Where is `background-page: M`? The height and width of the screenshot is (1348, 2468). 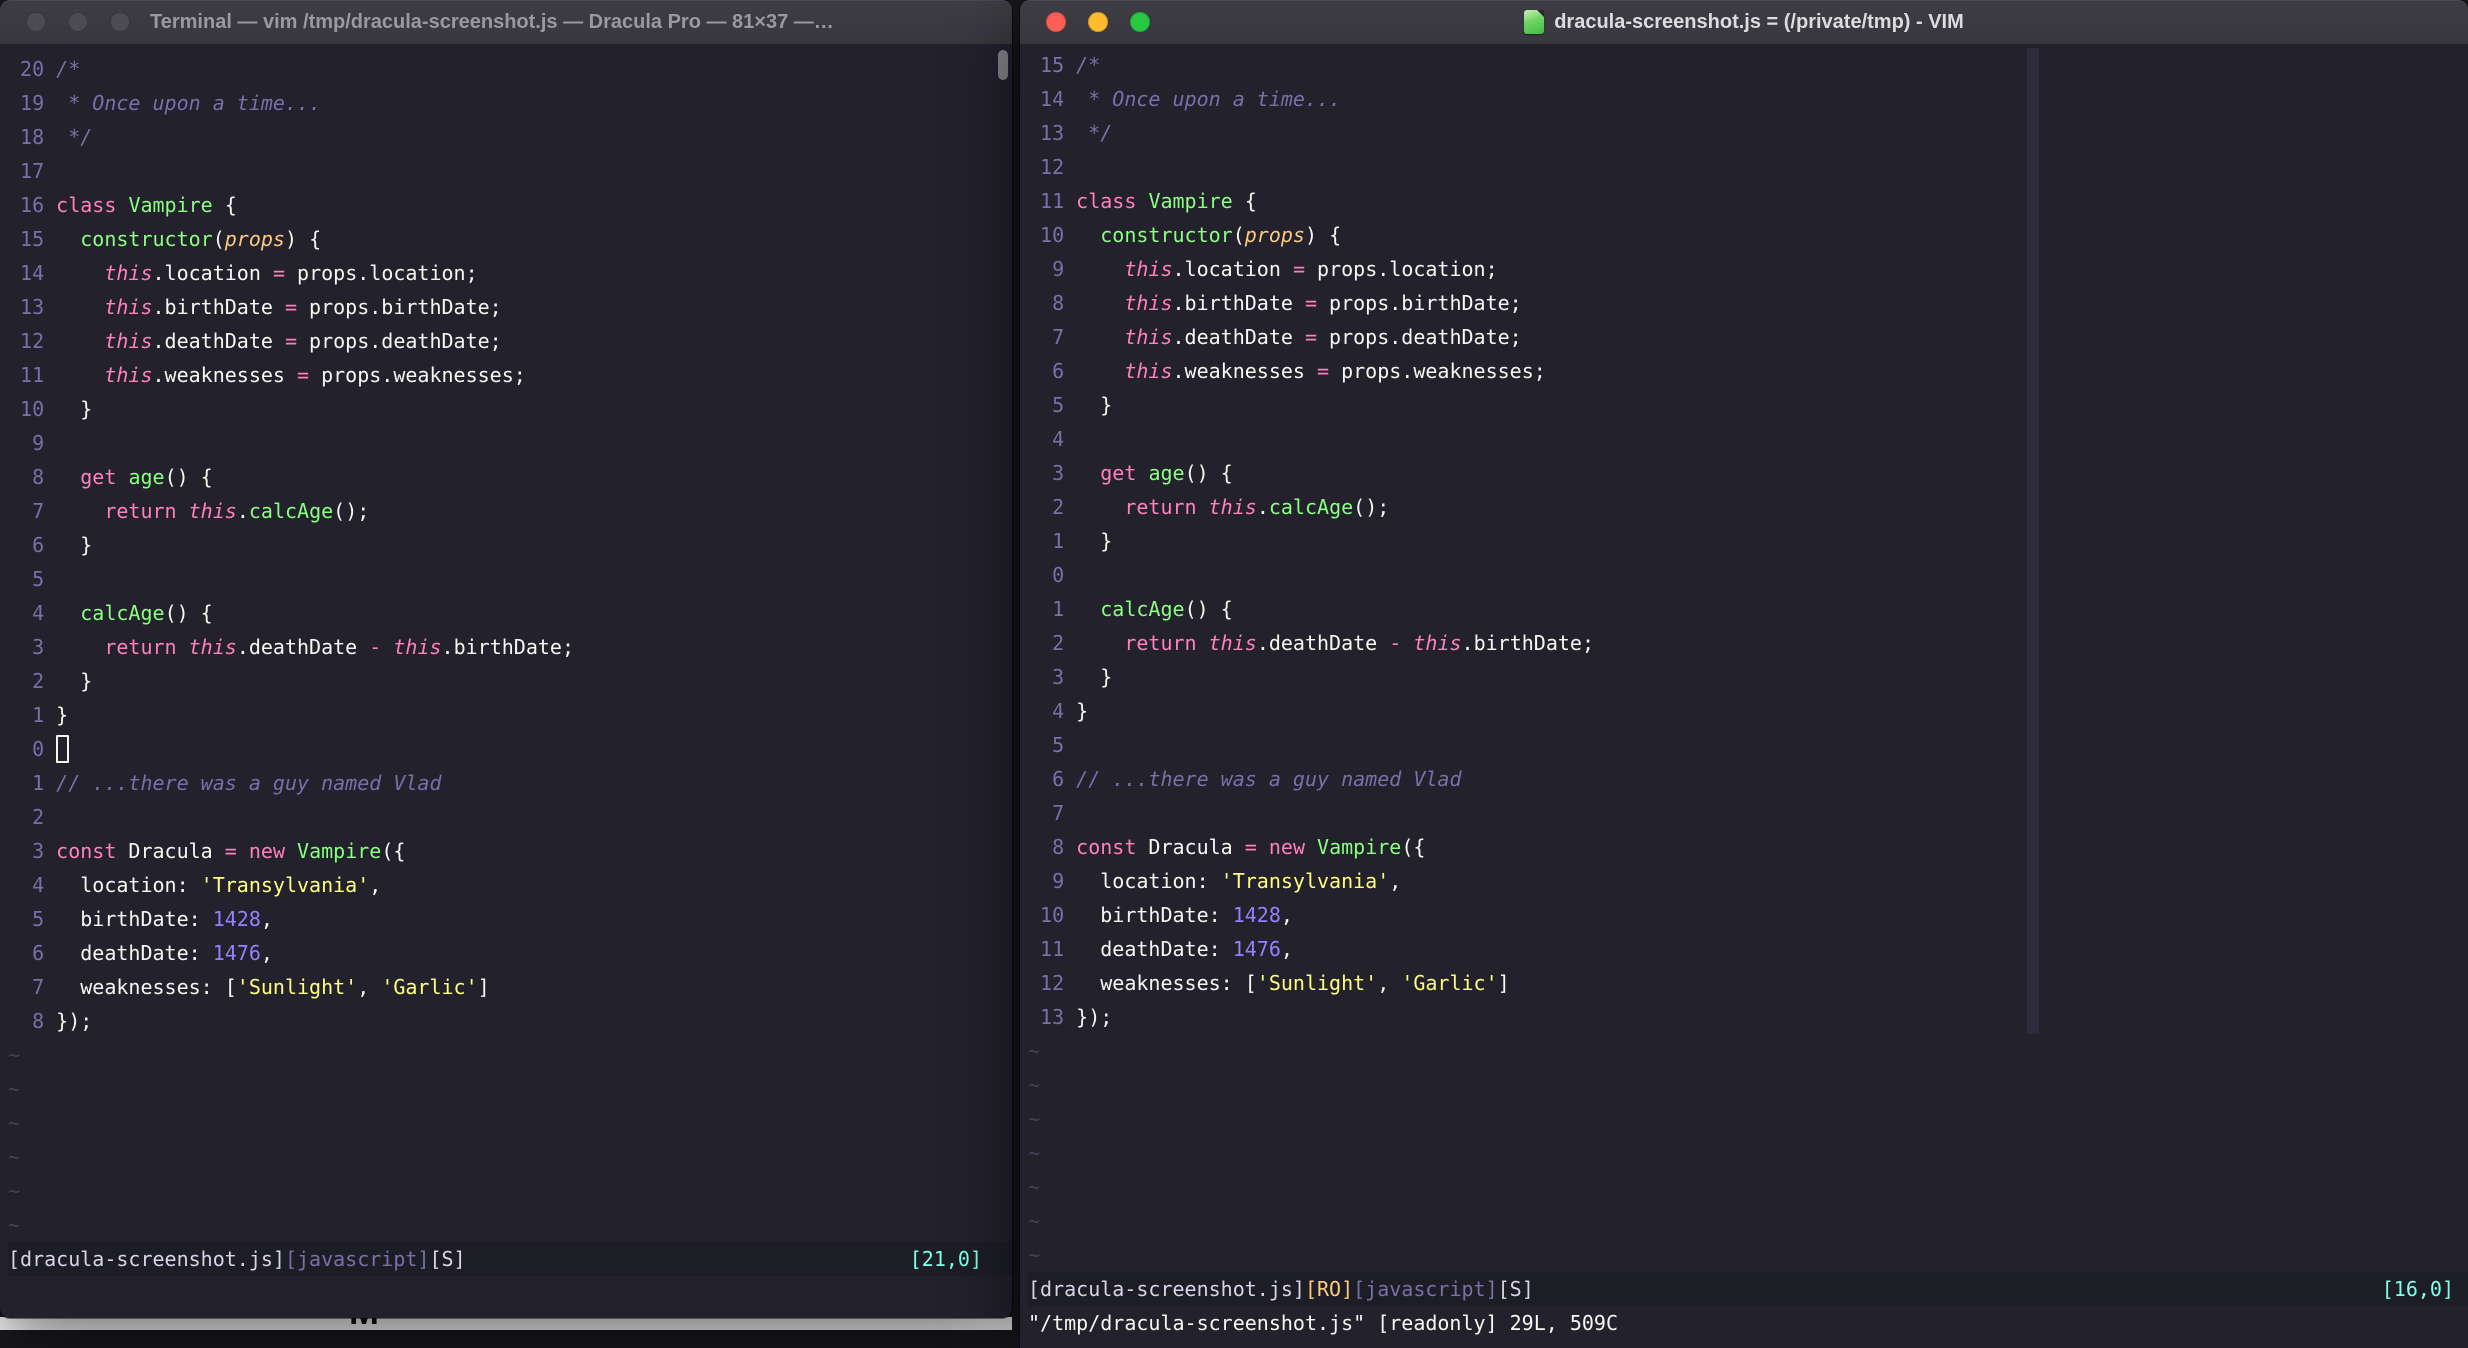 background-page: M is located at coordinates (506, 1323).